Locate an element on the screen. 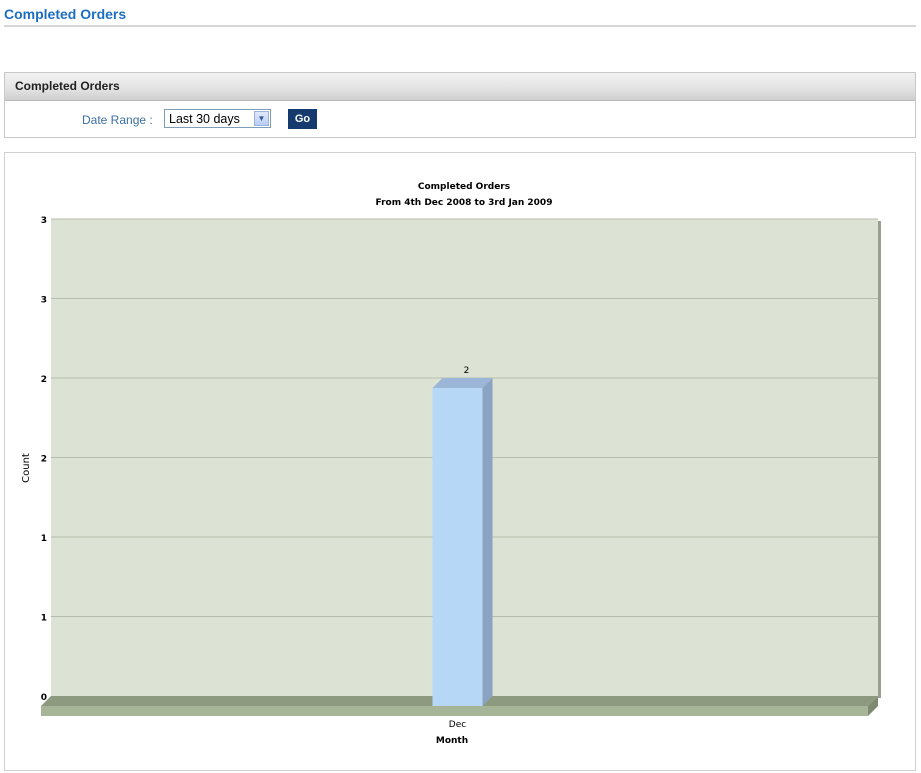 Image resolution: width=921 pixels, height=773 pixels. y-axis-label: Count is located at coordinates (26, 468).